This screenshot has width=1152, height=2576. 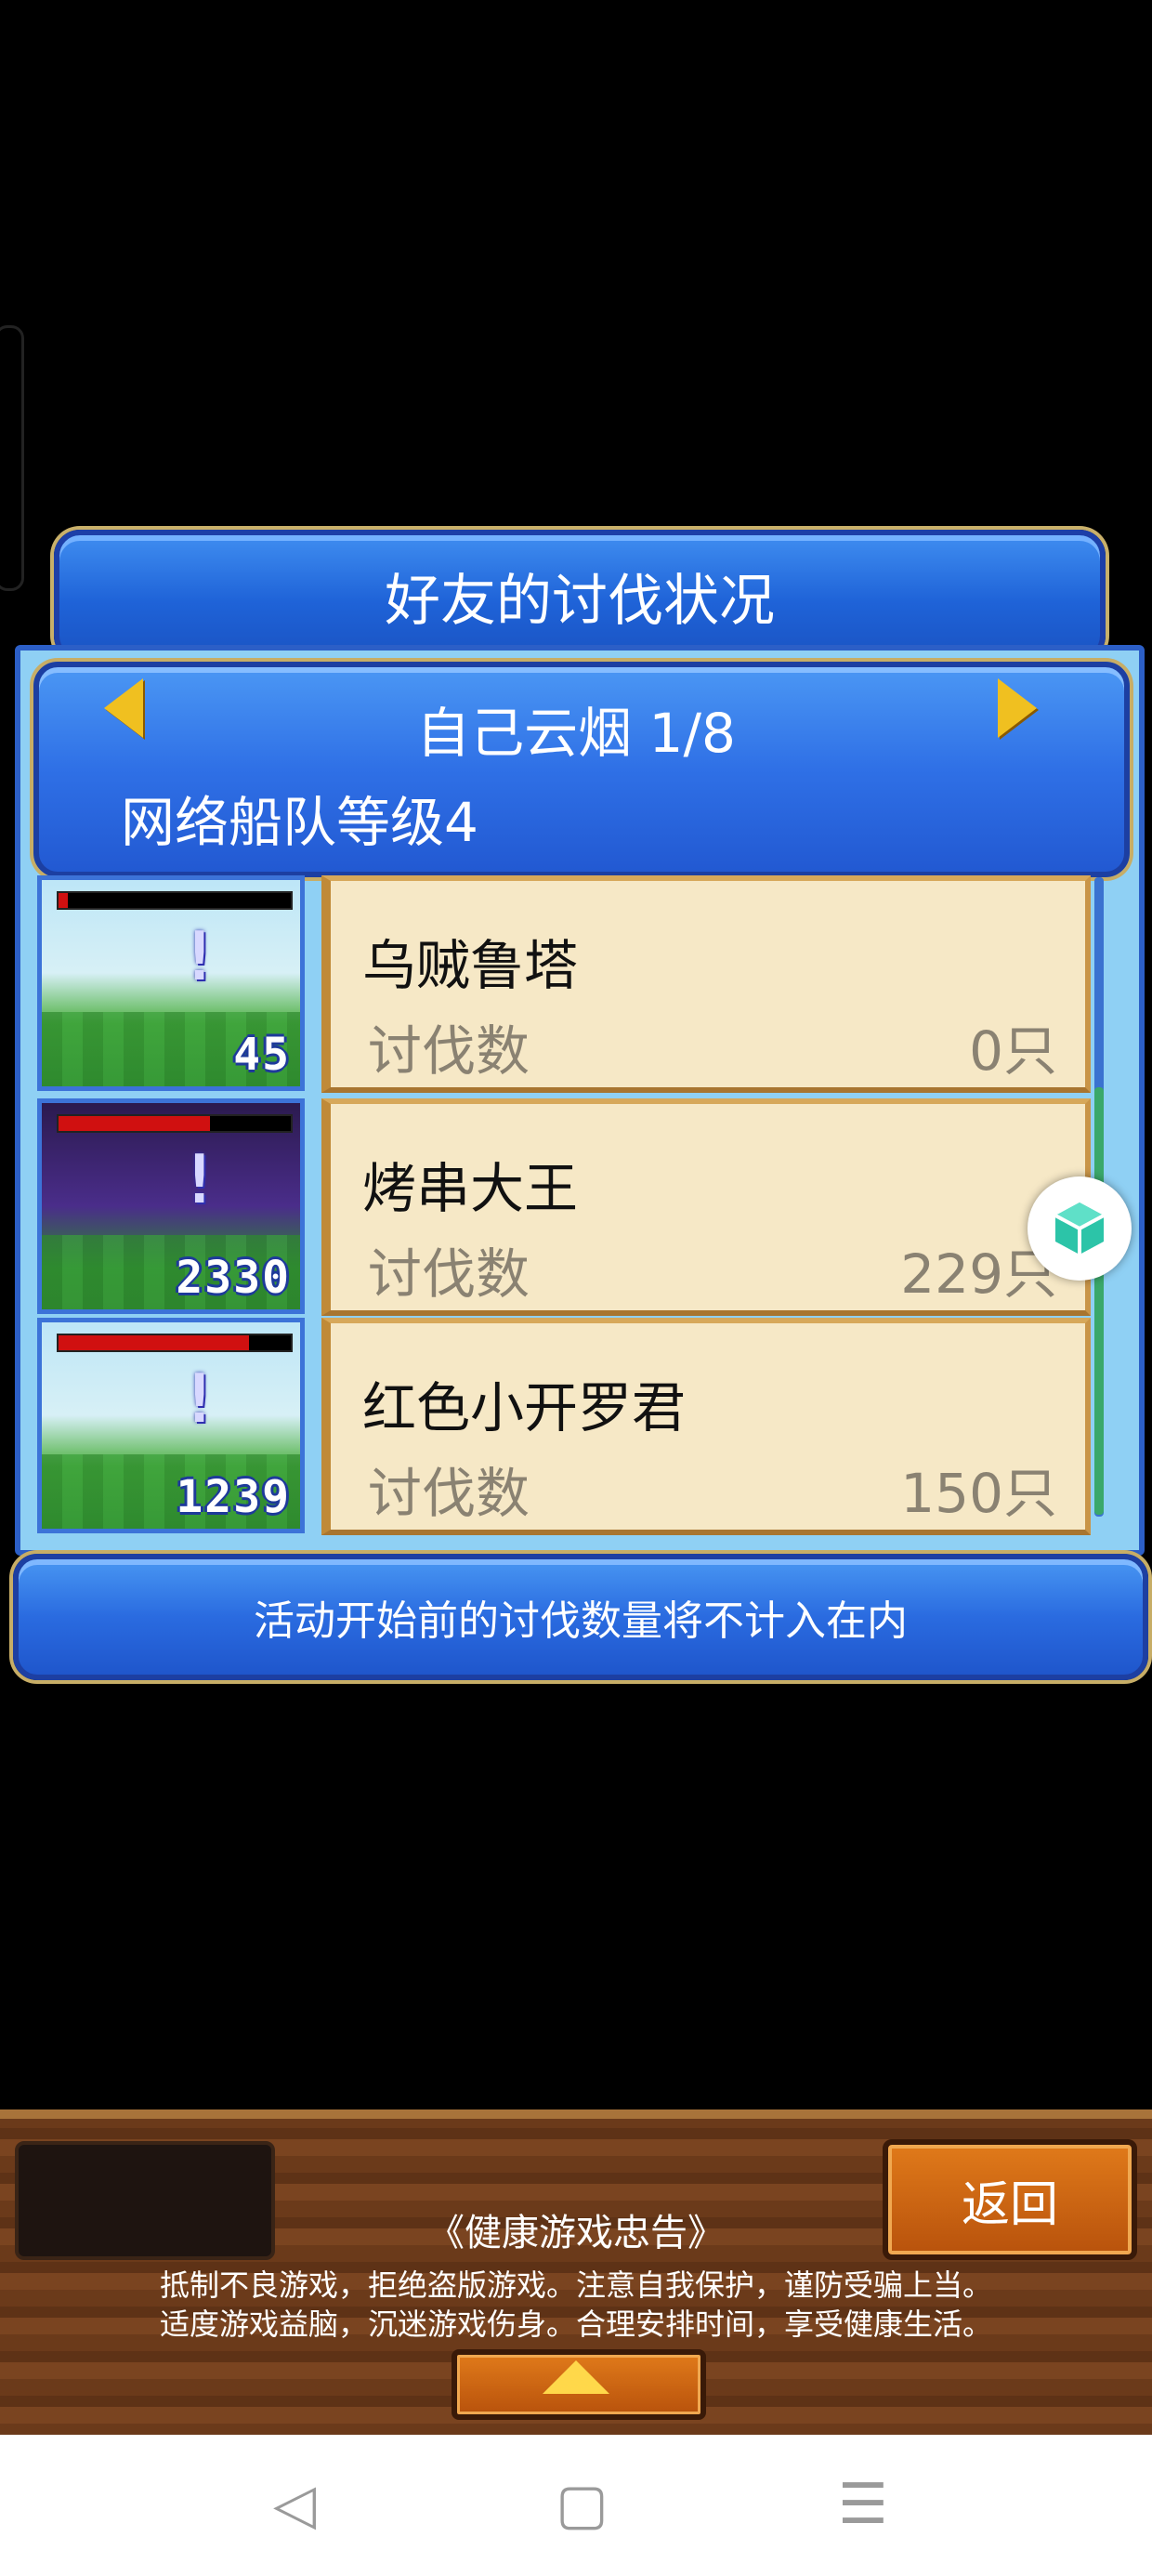 What do you see at coordinates (582, 2504) in the screenshot?
I see `nav-home-icon: ▢` at bounding box center [582, 2504].